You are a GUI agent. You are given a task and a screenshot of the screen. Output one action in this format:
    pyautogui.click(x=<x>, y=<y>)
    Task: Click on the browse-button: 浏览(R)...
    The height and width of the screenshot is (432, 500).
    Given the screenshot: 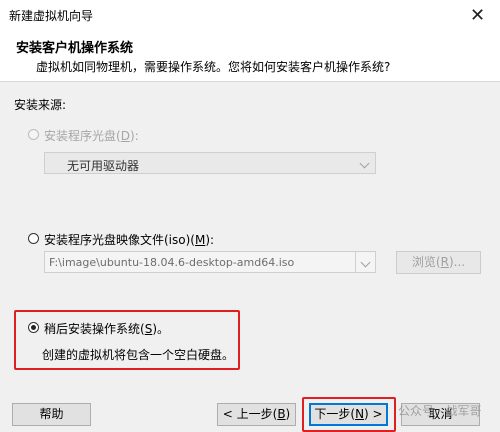 What is the action you would take?
    pyautogui.click(x=438, y=262)
    